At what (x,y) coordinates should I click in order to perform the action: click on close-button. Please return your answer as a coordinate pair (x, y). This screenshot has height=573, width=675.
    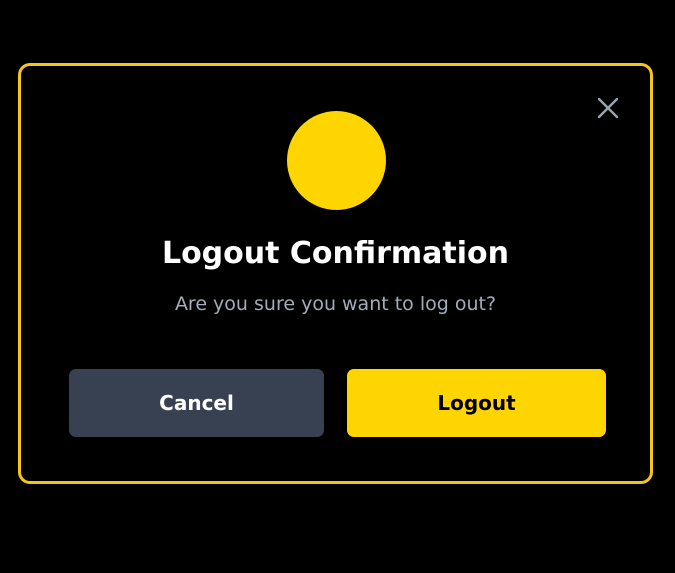
    Looking at the image, I should click on (608, 108).